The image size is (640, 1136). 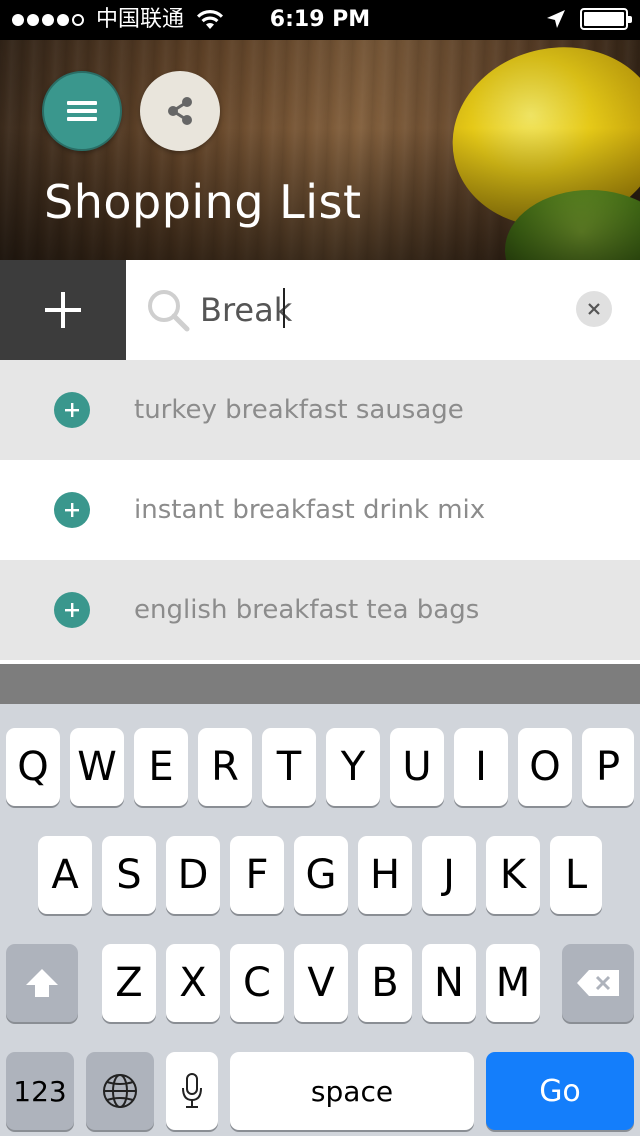 What do you see at coordinates (576, 875) in the screenshot?
I see `key-l: L` at bounding box center [576, 875].